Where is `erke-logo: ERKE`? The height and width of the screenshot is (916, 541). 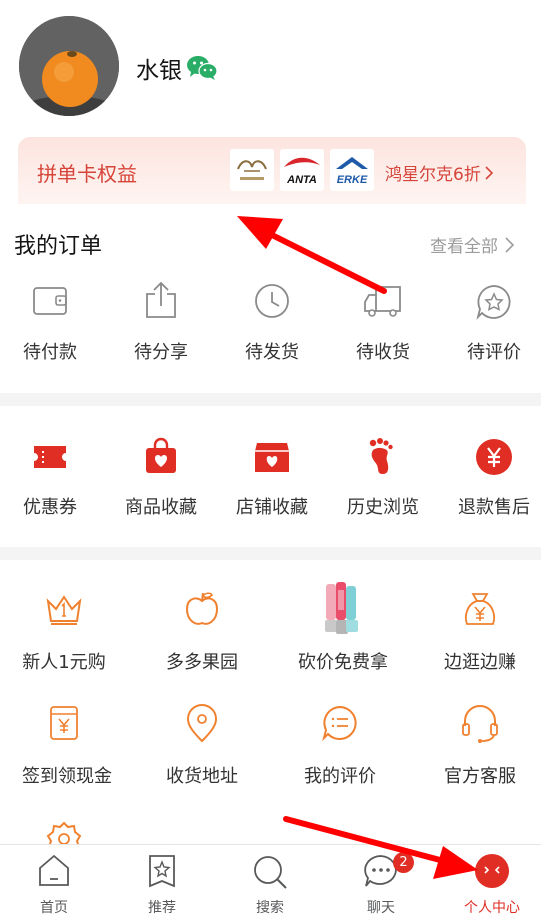
erke-logo: ERKE is located at coordinates (352, 170).